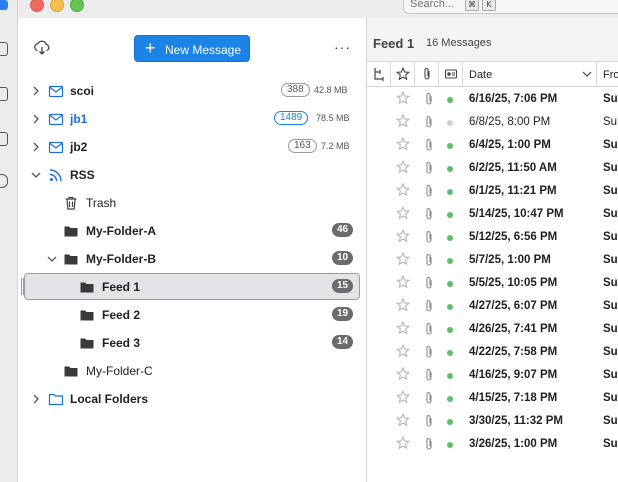 This screenshot has width=618, height=482. Describe the element at coordinates (192, 343) in the screenshot. I see `folder-row-feed-3: Feed 3 14` at that location.